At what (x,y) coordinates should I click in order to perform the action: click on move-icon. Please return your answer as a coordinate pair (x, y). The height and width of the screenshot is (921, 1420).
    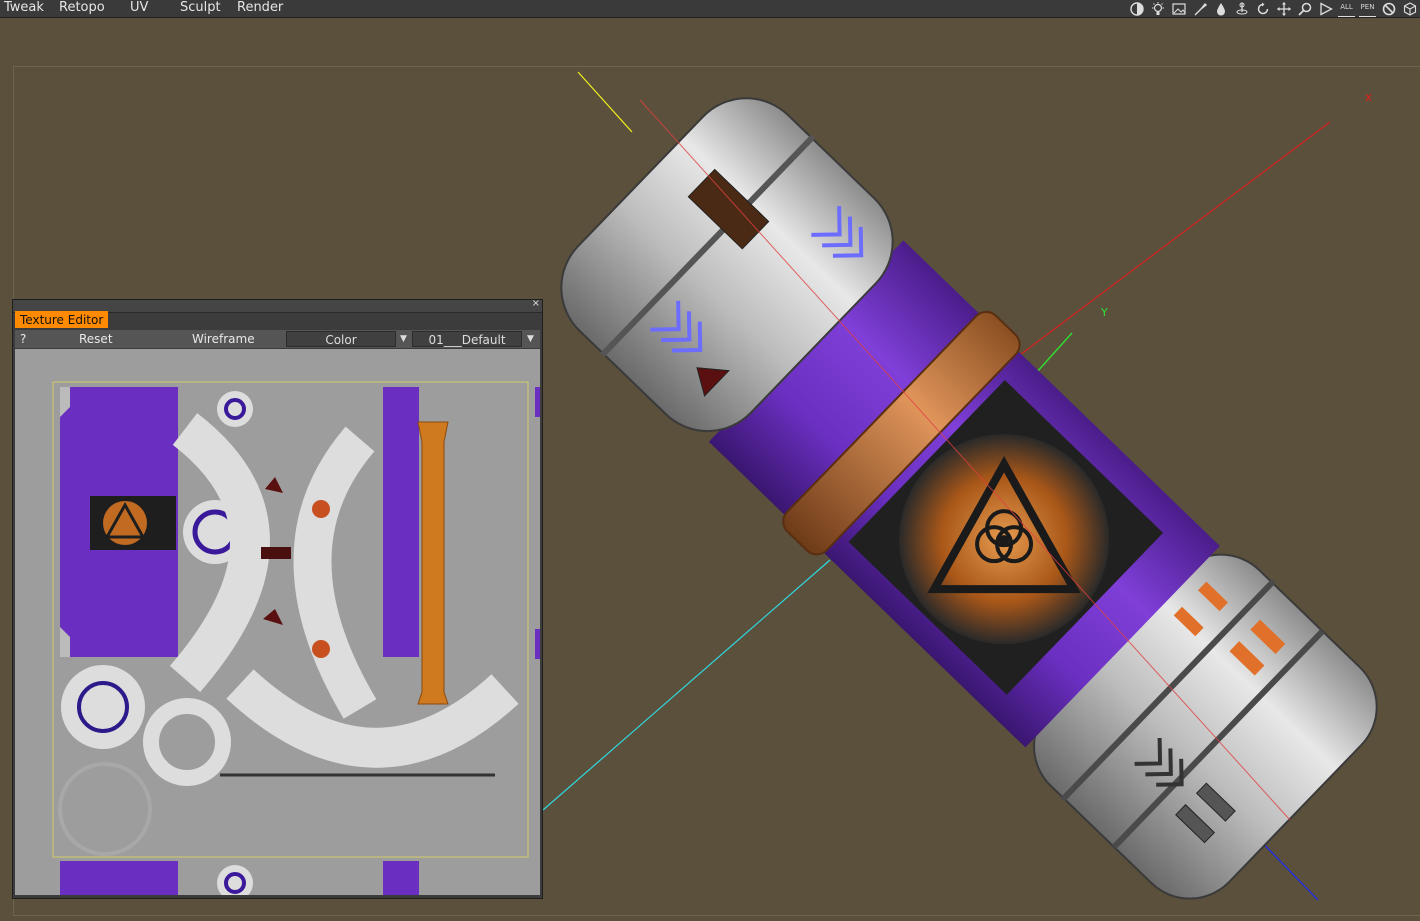
    Looking at the image, I should click on (1283, 9).